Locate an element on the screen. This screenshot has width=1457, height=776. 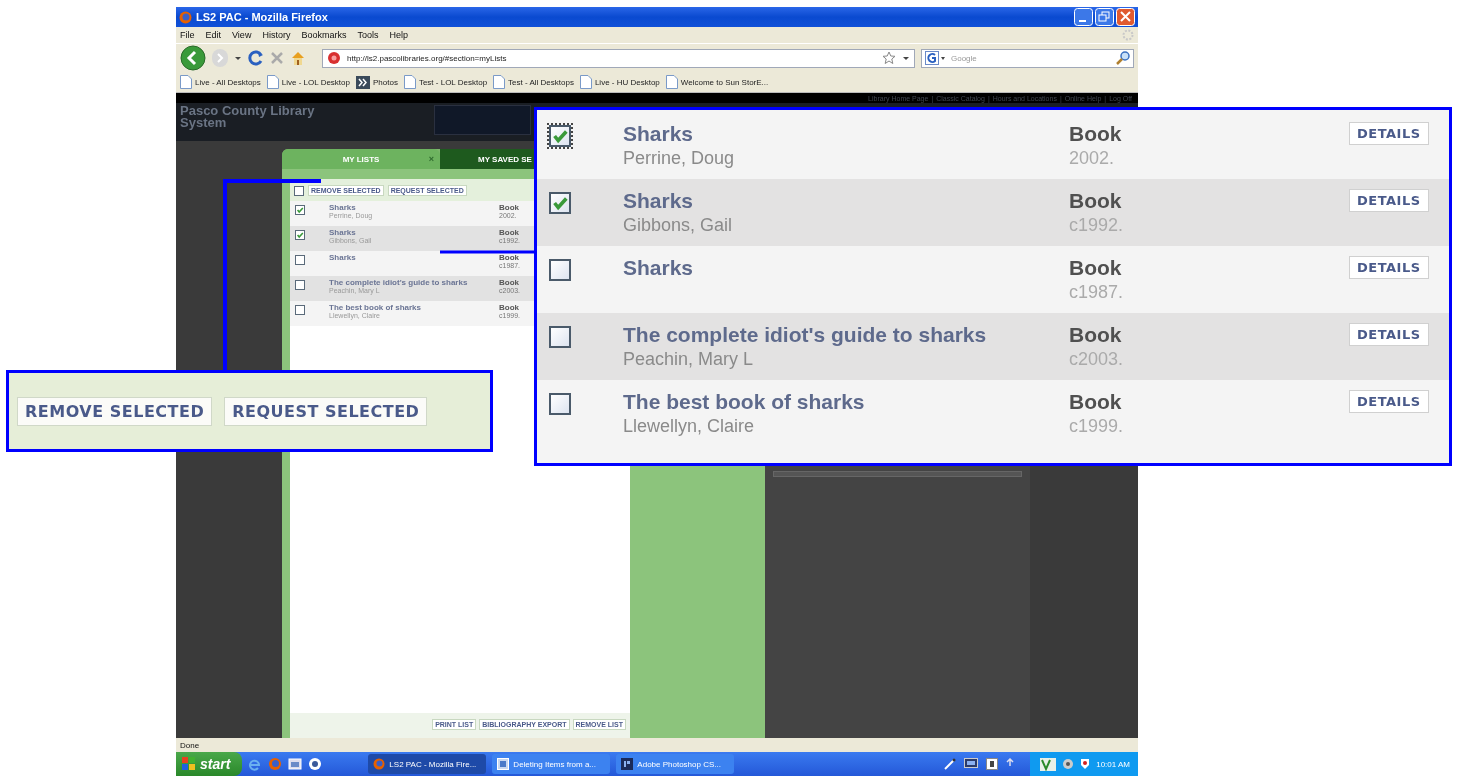
menu-item: View is located at coordinates (242, 35).